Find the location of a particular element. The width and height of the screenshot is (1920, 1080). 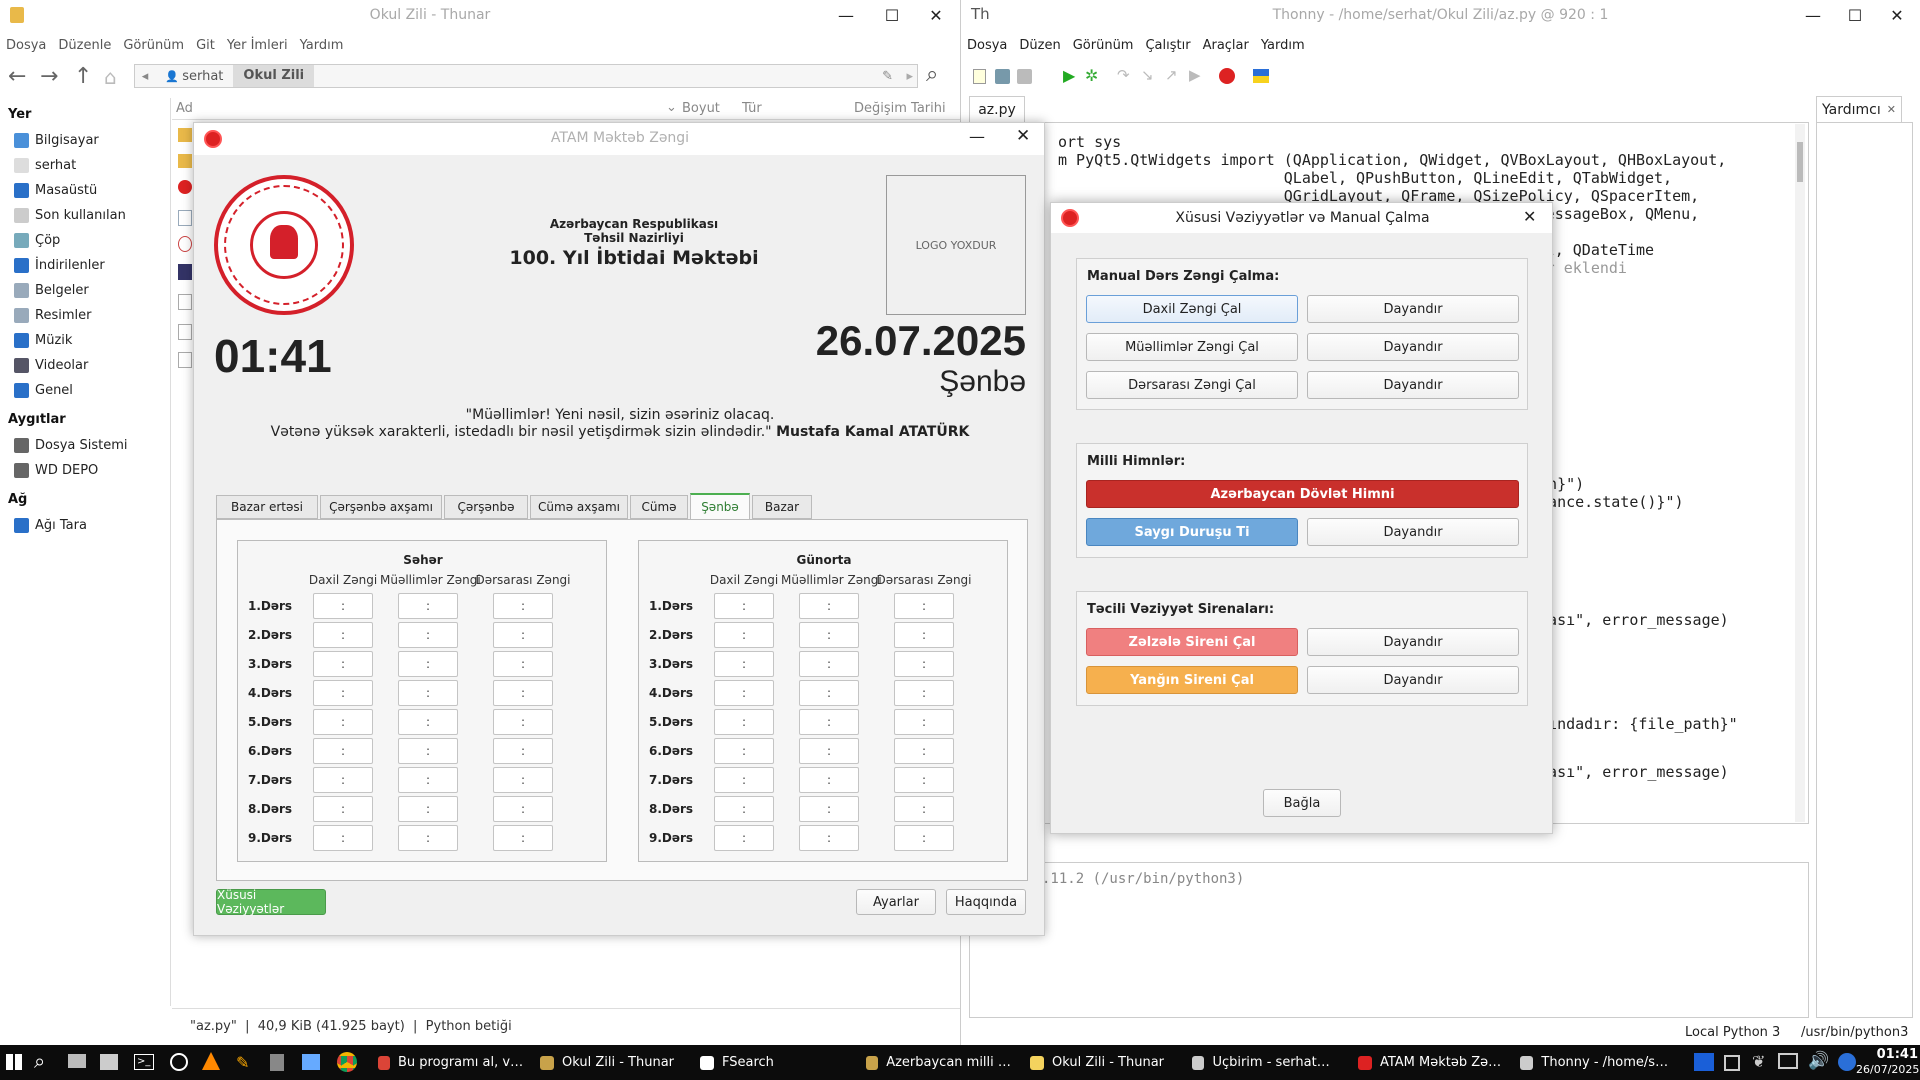

sidebar-item: Son kullanılan is located at coordinates (85, 215).